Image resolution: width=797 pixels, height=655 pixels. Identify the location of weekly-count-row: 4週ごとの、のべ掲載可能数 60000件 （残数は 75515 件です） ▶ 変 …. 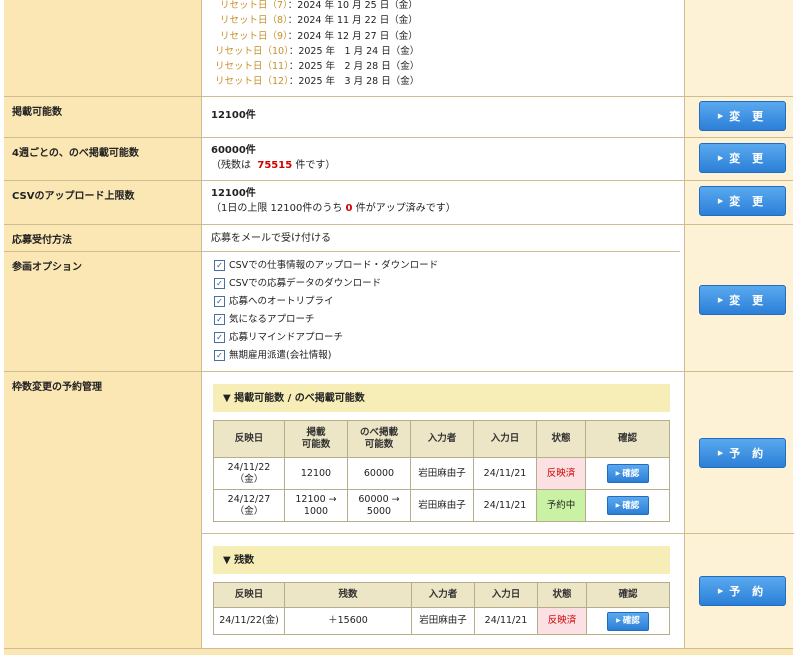
(398, 159).